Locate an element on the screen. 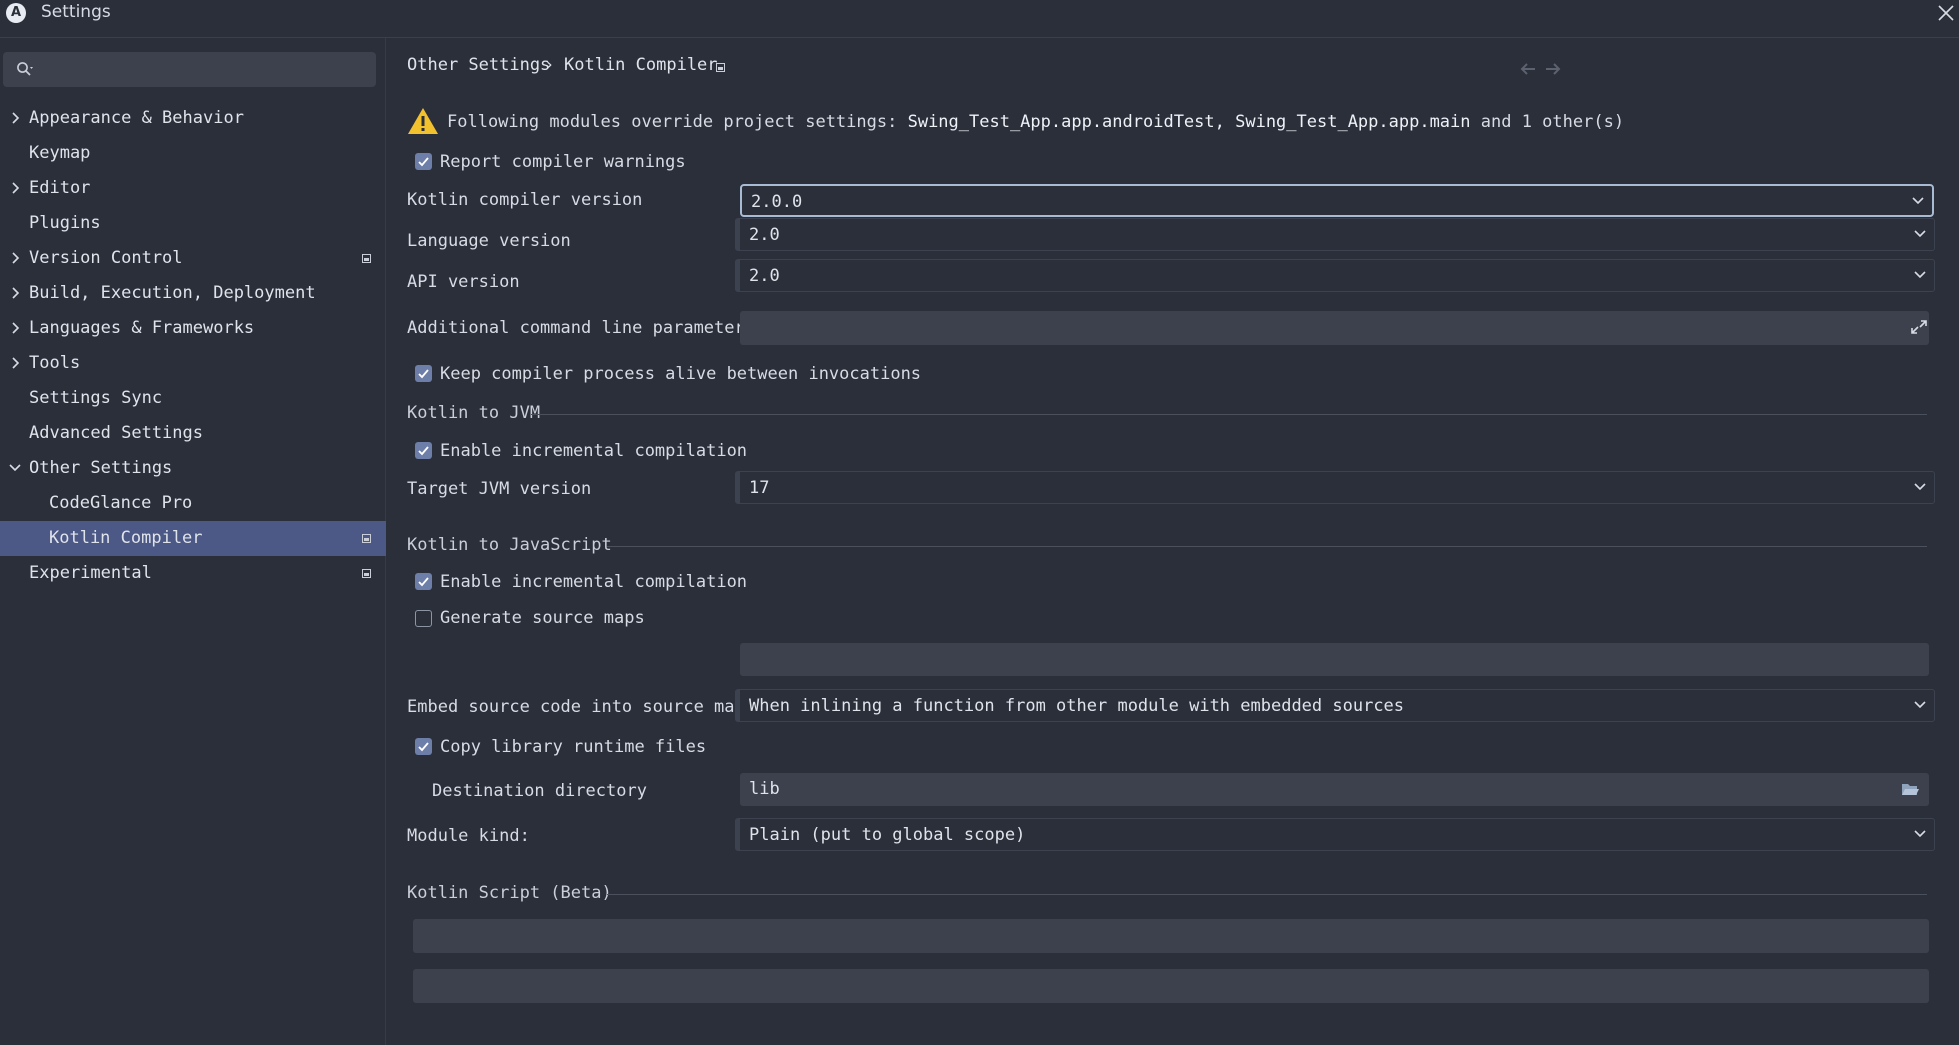 This screenshot has width=1959, height=1045. sidebar-item-languages-frameworks: Languages & Frameworks is located at coordinates (193, 328).